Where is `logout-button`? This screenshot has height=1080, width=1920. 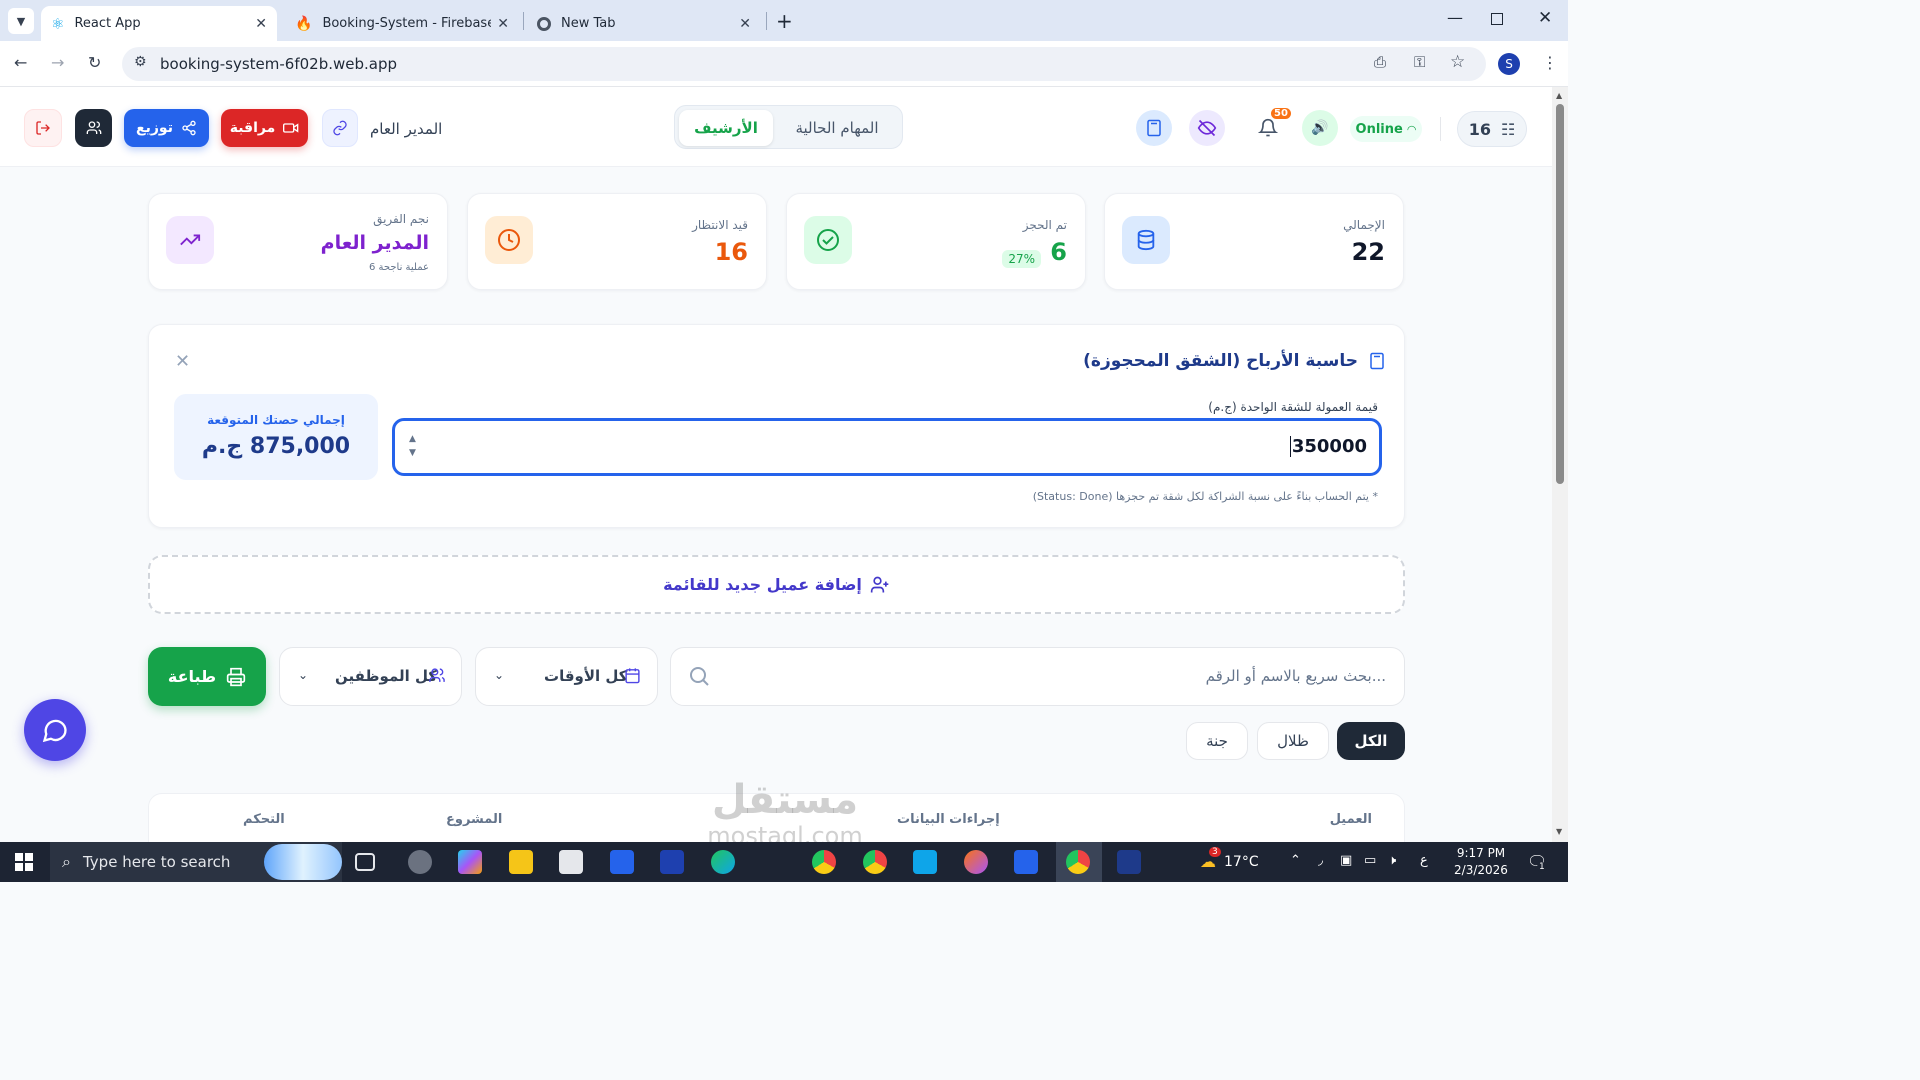 logout-button is located at coordinates (43, 128).